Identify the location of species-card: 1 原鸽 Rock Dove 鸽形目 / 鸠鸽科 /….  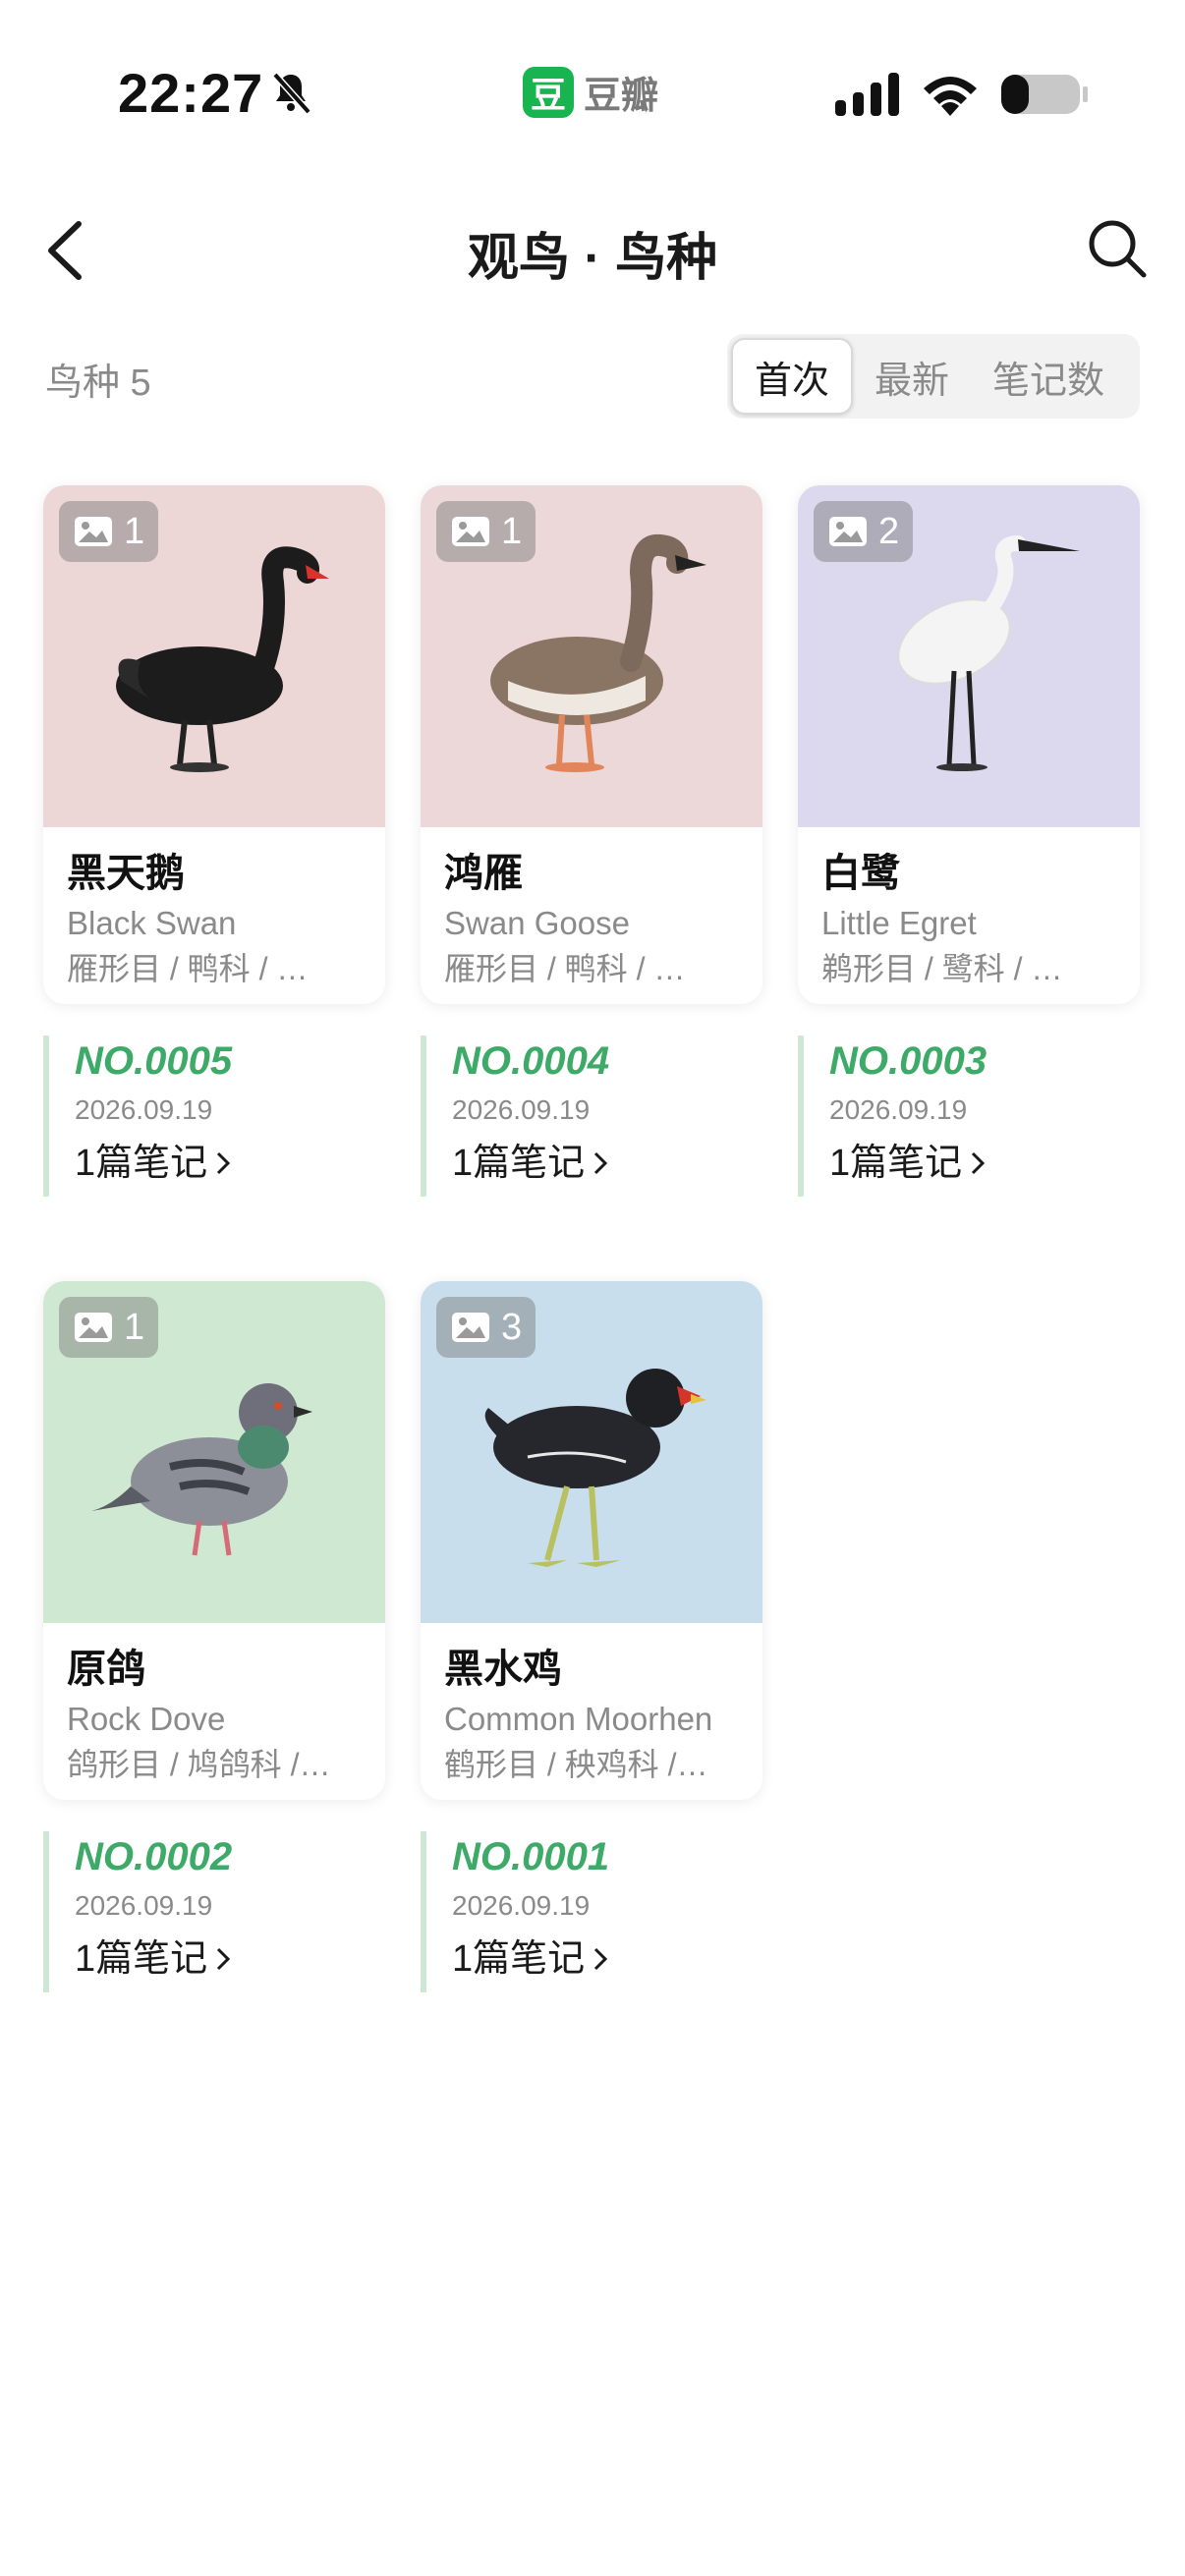
(214, 1540).